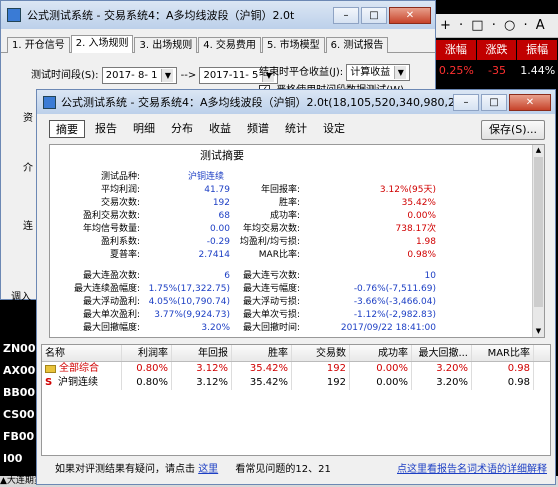  I want to click on quote-header: 涨幅 涨跌 振幅, so click(497, 50).